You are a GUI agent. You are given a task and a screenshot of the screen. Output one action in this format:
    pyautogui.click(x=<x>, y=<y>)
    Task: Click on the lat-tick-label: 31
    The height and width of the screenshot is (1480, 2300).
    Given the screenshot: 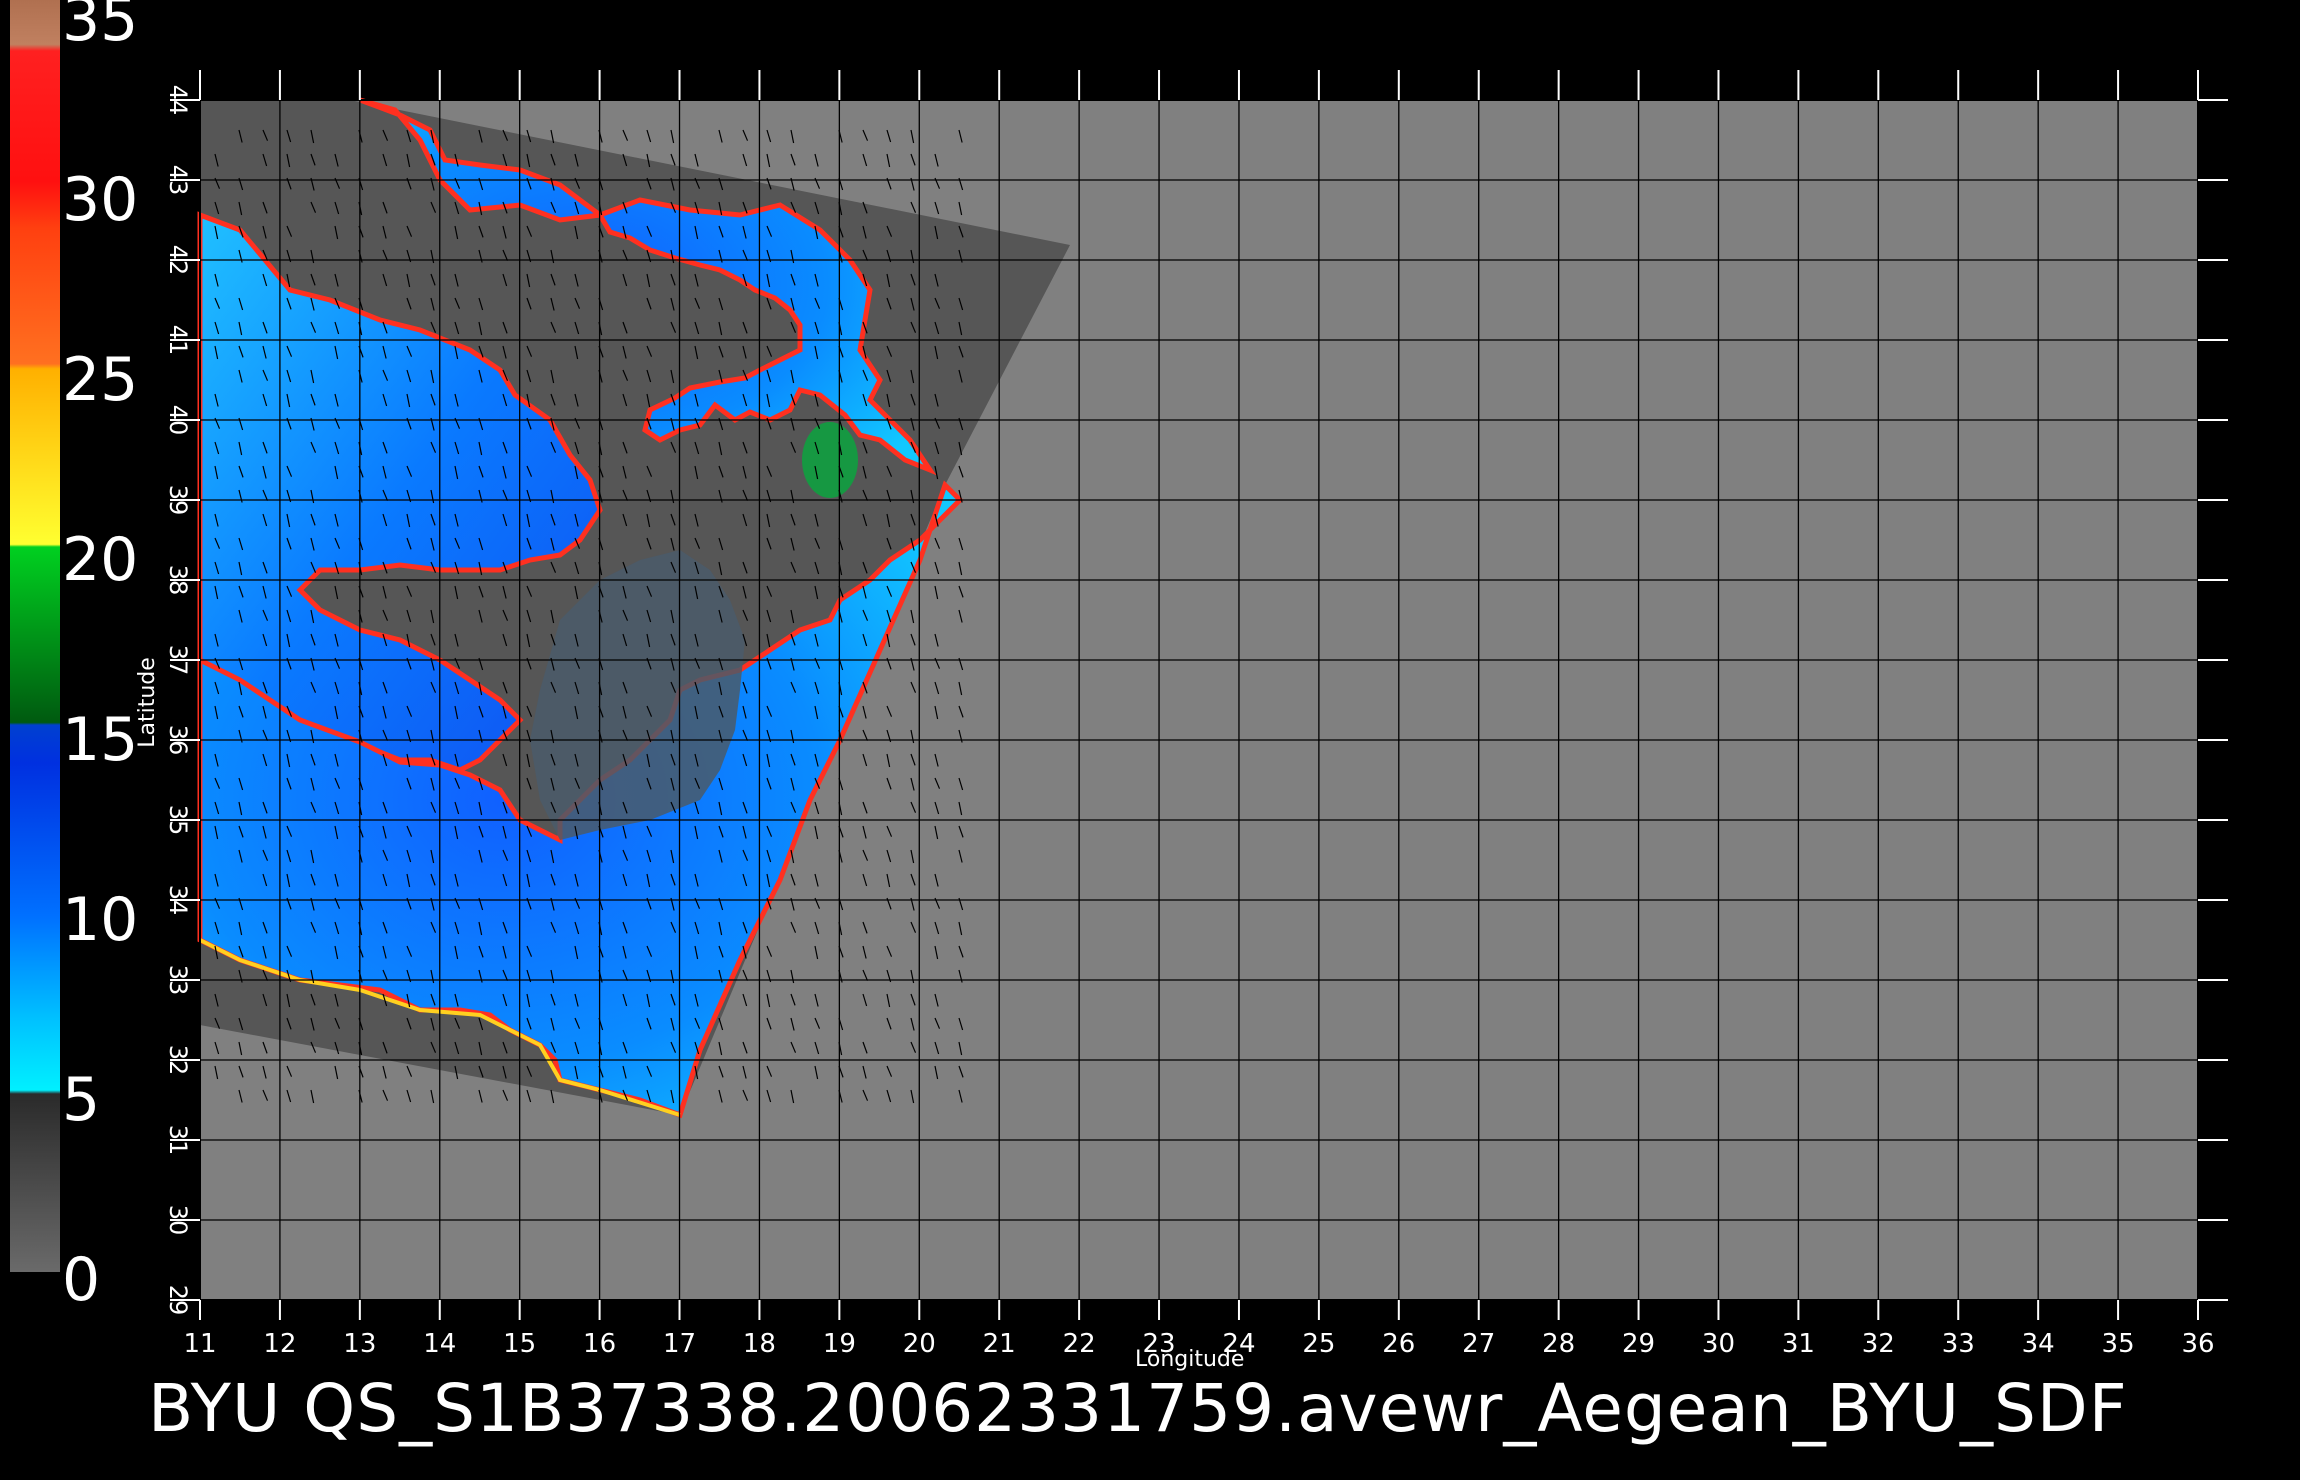 What is the action you would take?
    pyautogui.click(x=178, y=1140)
    